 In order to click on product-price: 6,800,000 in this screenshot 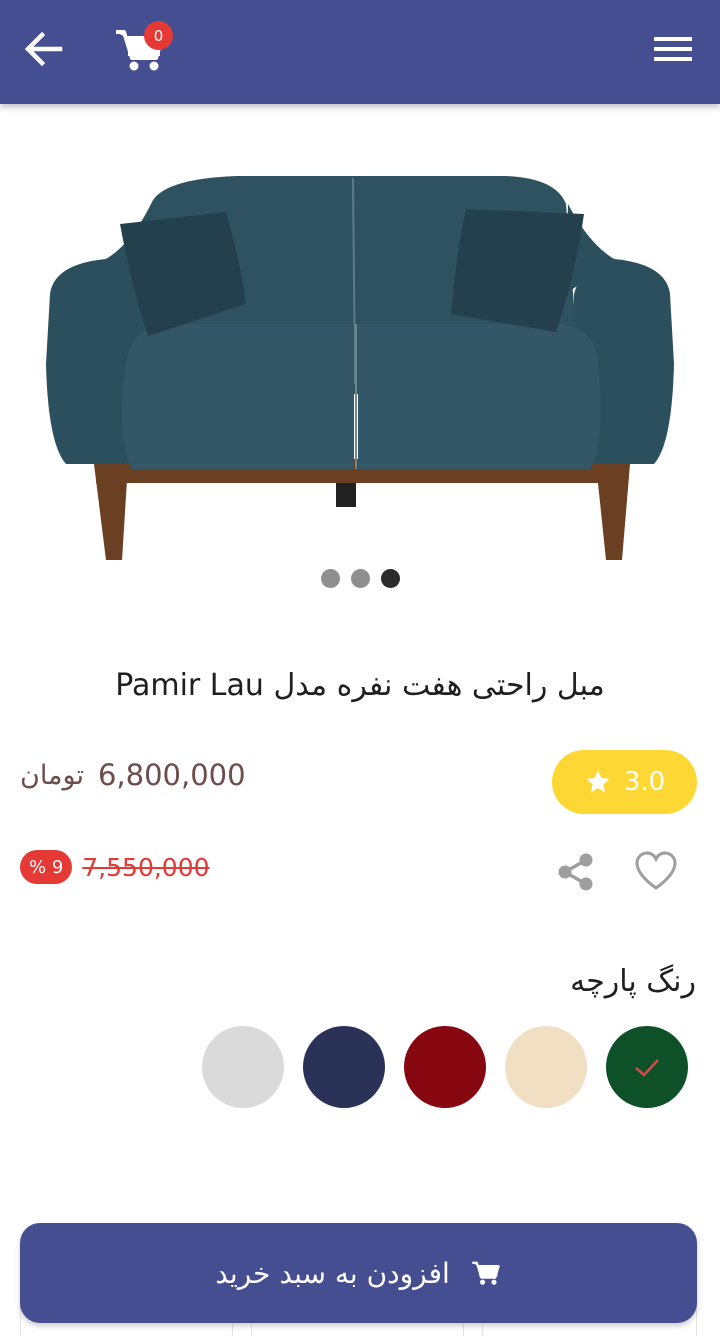, I will do `click(171, 775)`.